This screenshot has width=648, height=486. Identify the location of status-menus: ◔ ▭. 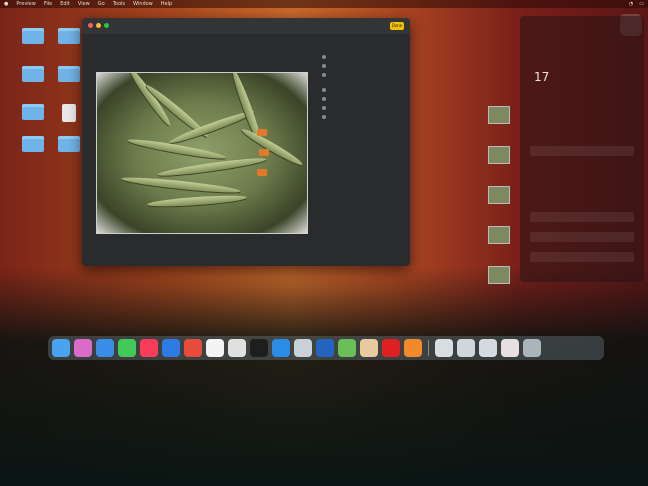
(636, 4).